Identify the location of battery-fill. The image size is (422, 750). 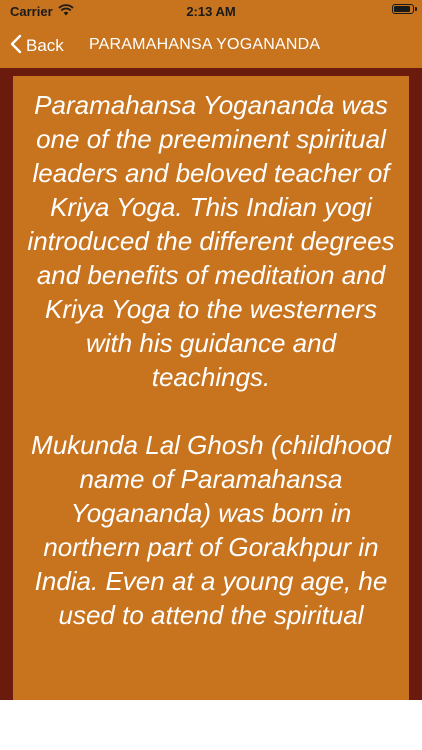
(402, 9).